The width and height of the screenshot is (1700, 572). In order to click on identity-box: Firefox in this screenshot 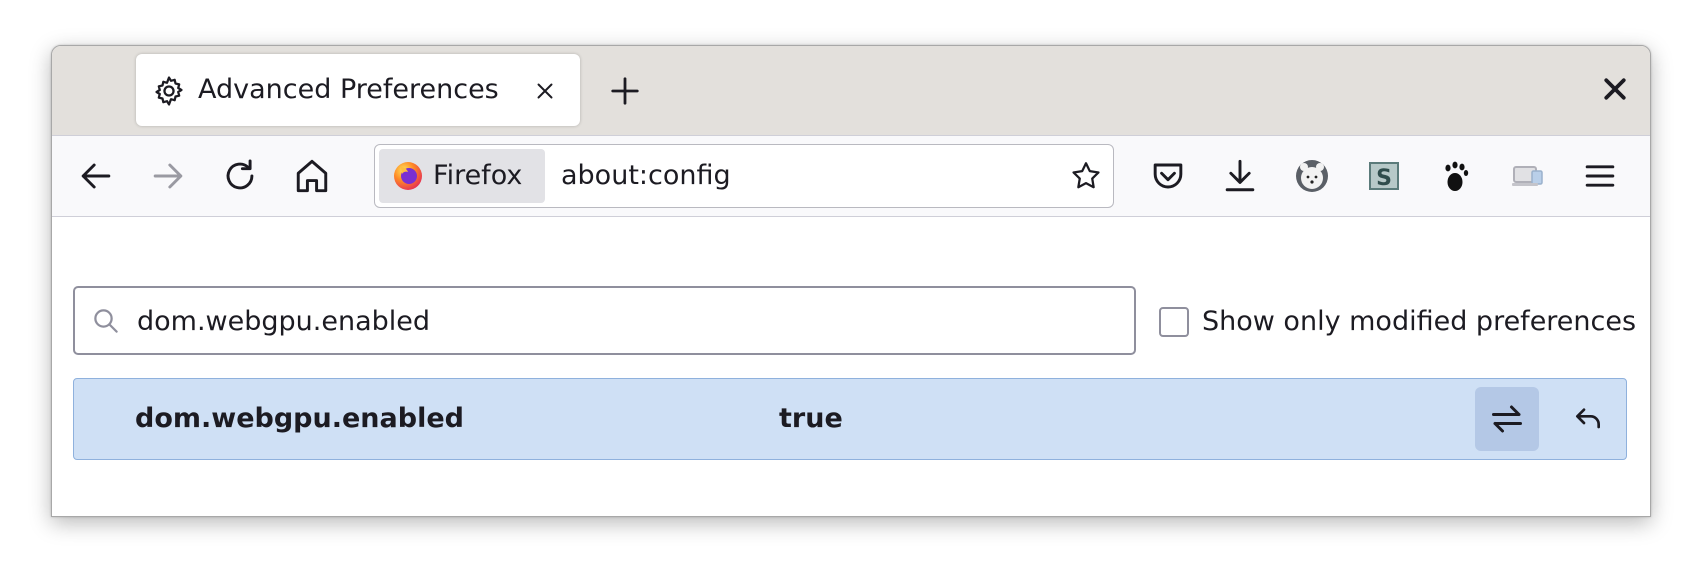, I will do `click(462, 176)`.